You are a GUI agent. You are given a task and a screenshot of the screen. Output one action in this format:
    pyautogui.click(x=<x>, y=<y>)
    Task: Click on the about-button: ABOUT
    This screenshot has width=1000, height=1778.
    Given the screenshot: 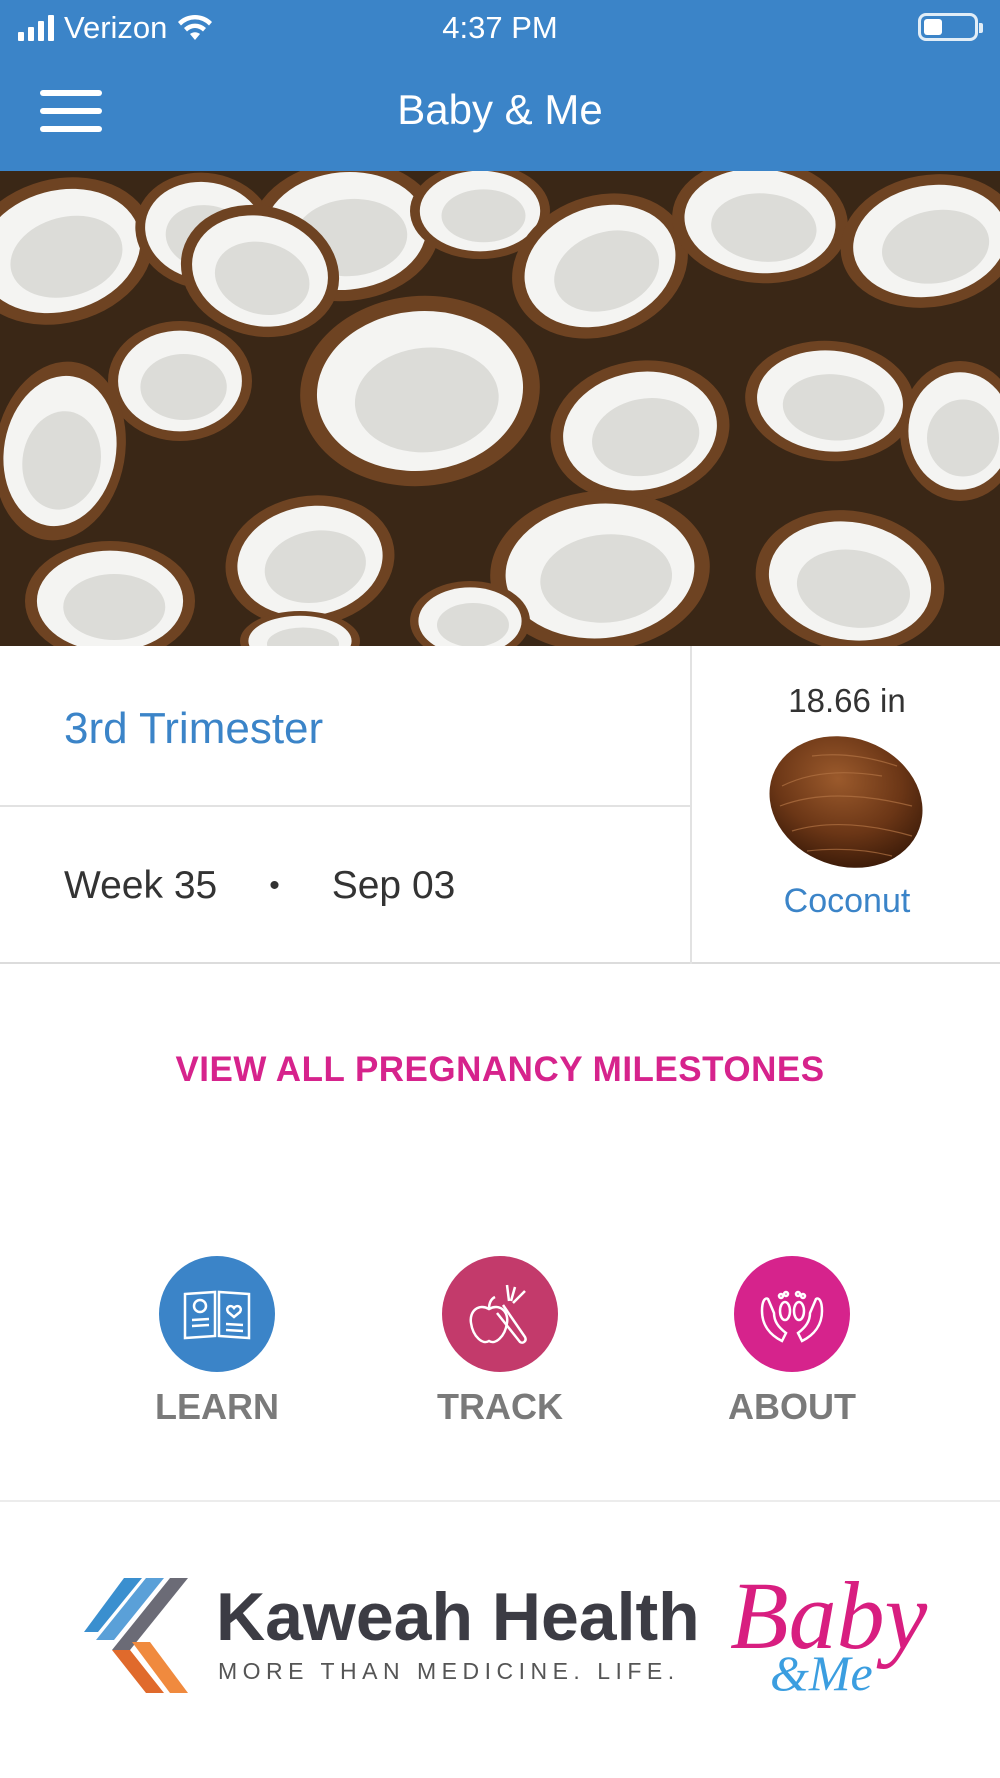 What is the action you would take?
    pyautogui.click(x=792, y=1342)
    